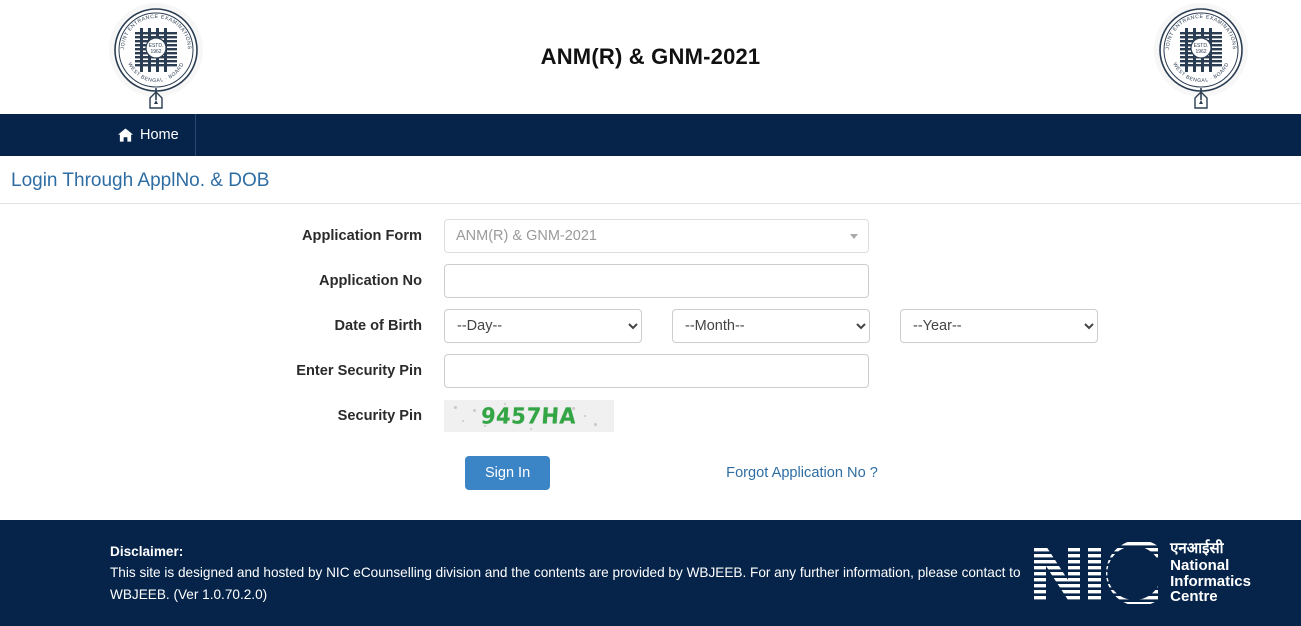 This screenshot has height=626, width=1301. Describe the element at coordinates (1096, 573) in the screenshot. I see `nic-logo-mark-icon` at that location.